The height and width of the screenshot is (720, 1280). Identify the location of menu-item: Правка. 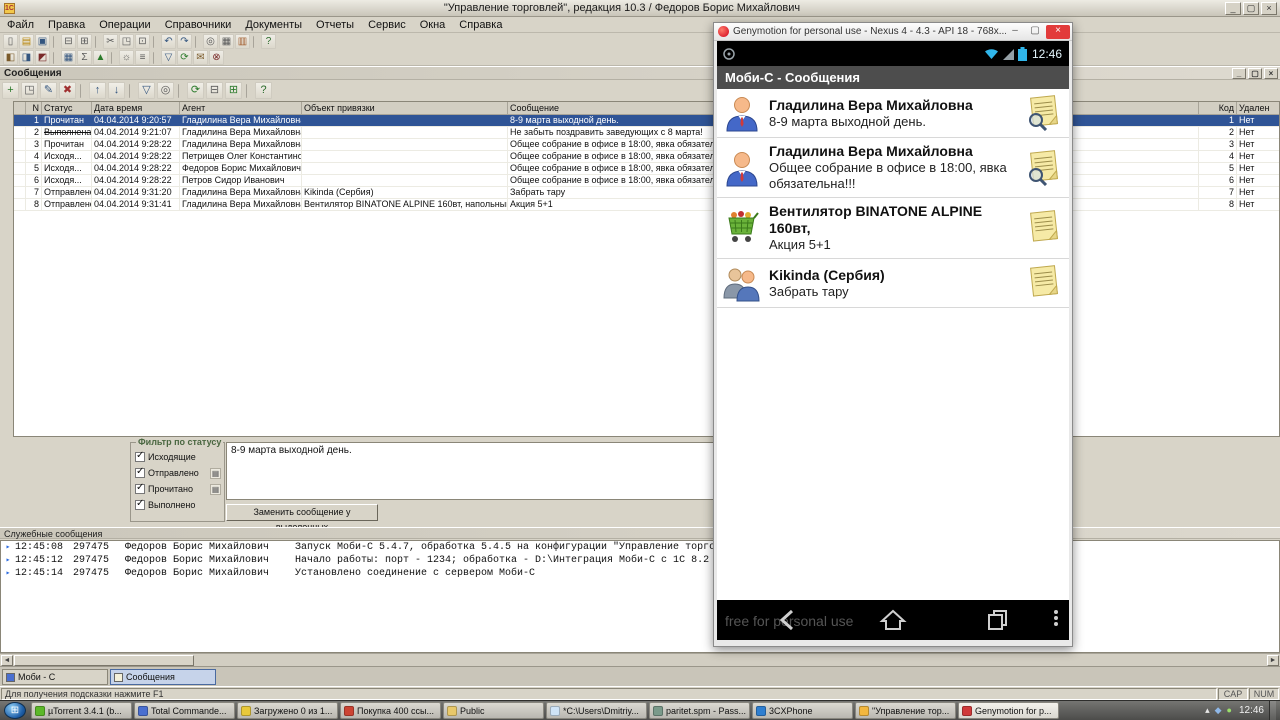
(66, 25).